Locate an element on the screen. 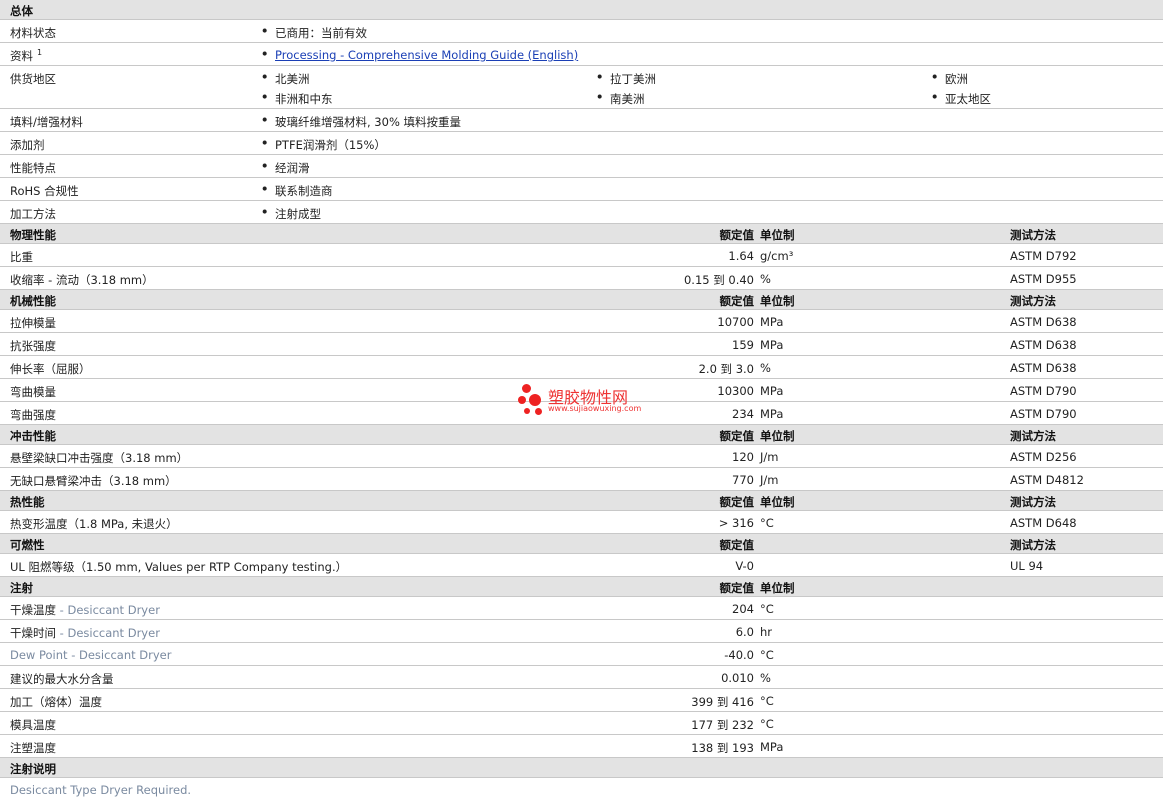  field-label: 性能特点 is located at coordinates (33, 168).